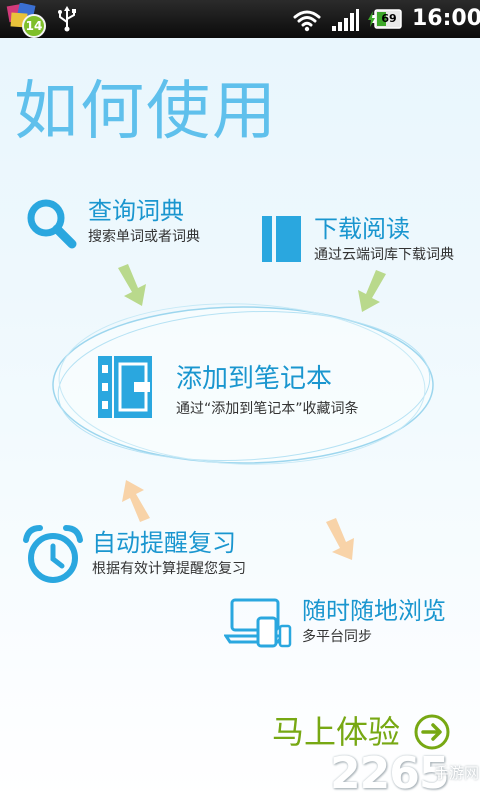 The width and height of the screenshot is (480, 800). I want to click on feature-download-description: 通过云端词库下载词典, so click(384, 255).